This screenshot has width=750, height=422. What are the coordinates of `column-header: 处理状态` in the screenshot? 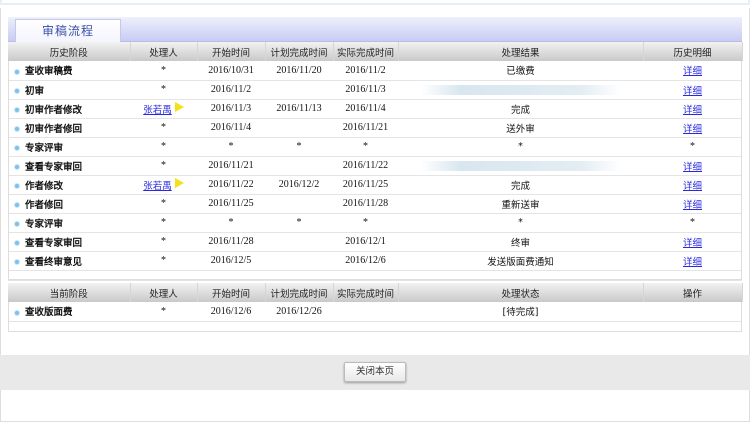 It's located at (521, 292).